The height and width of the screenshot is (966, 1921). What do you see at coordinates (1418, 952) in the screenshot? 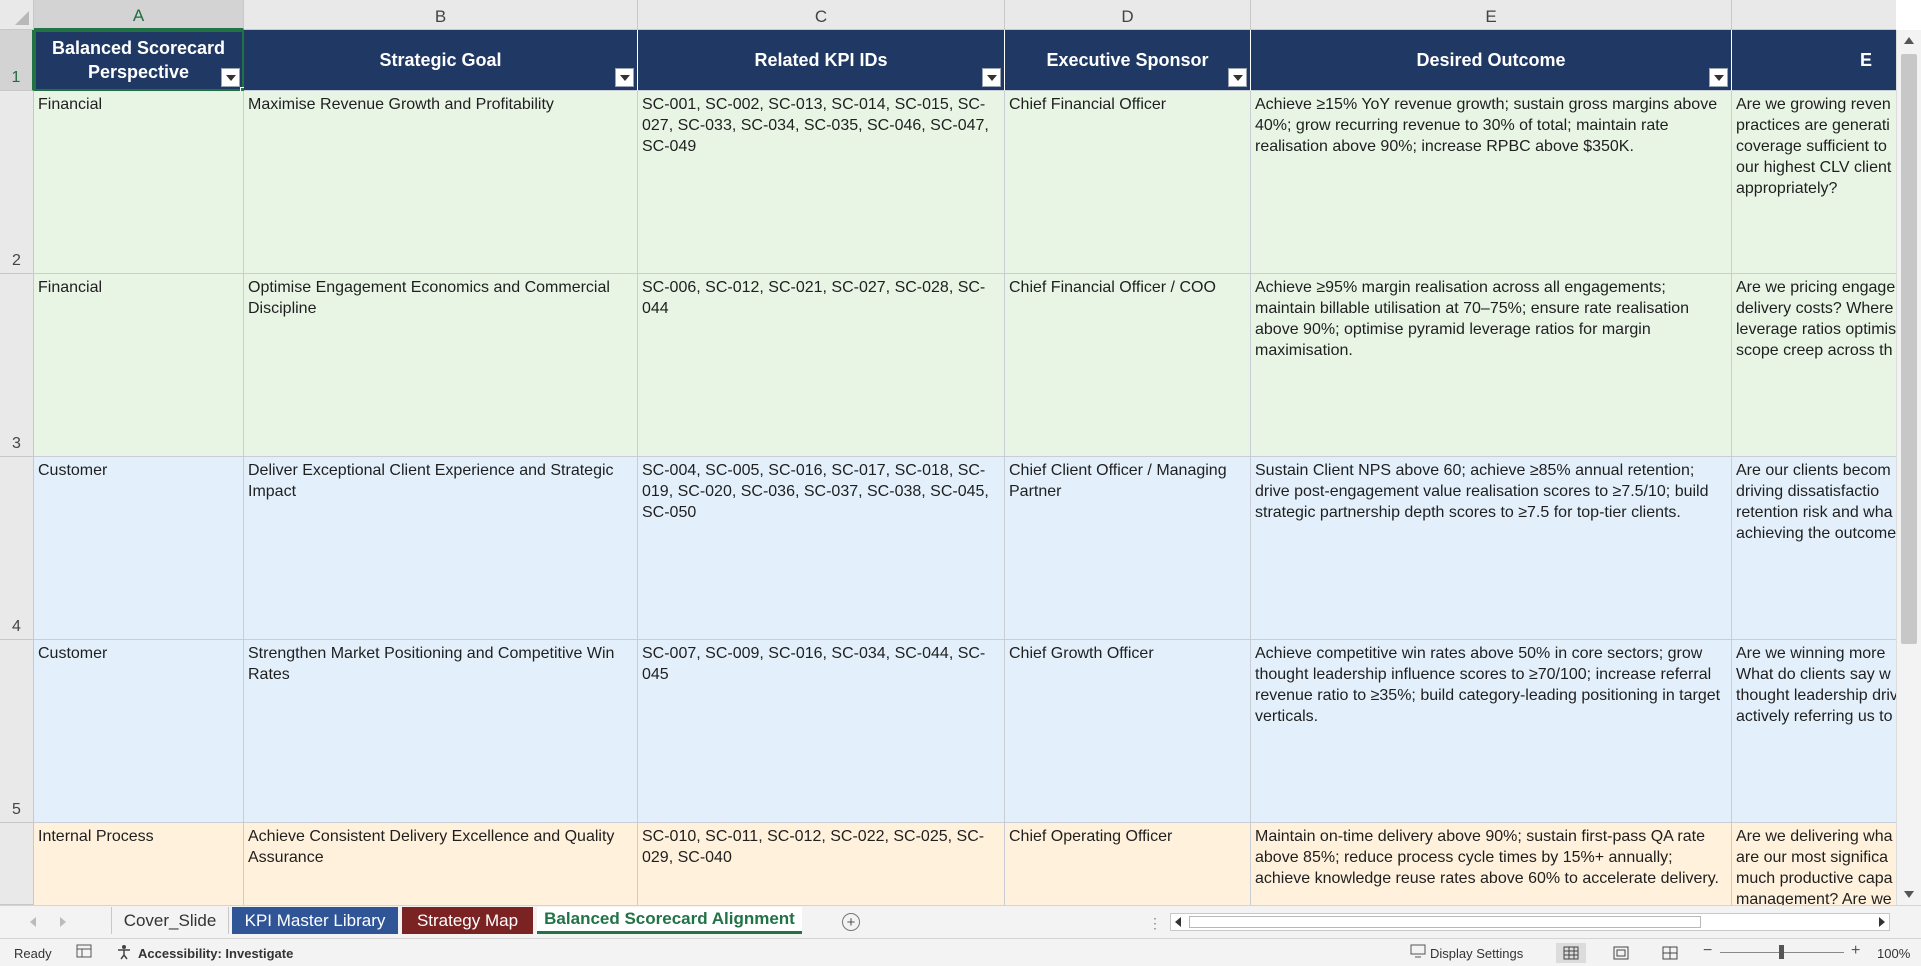
I see `display-settings-icon` at bounding box center [1418, 952].